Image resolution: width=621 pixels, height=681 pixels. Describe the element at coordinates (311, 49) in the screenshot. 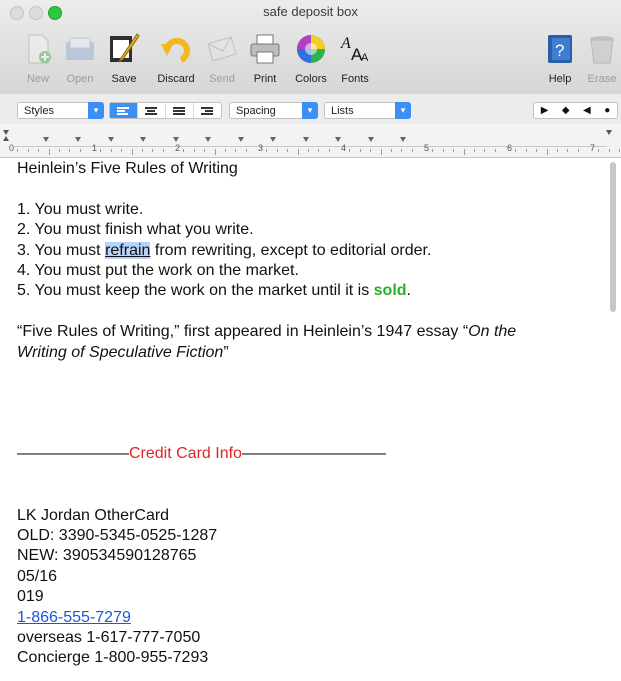

I see `color-wheel-icon` at that location.